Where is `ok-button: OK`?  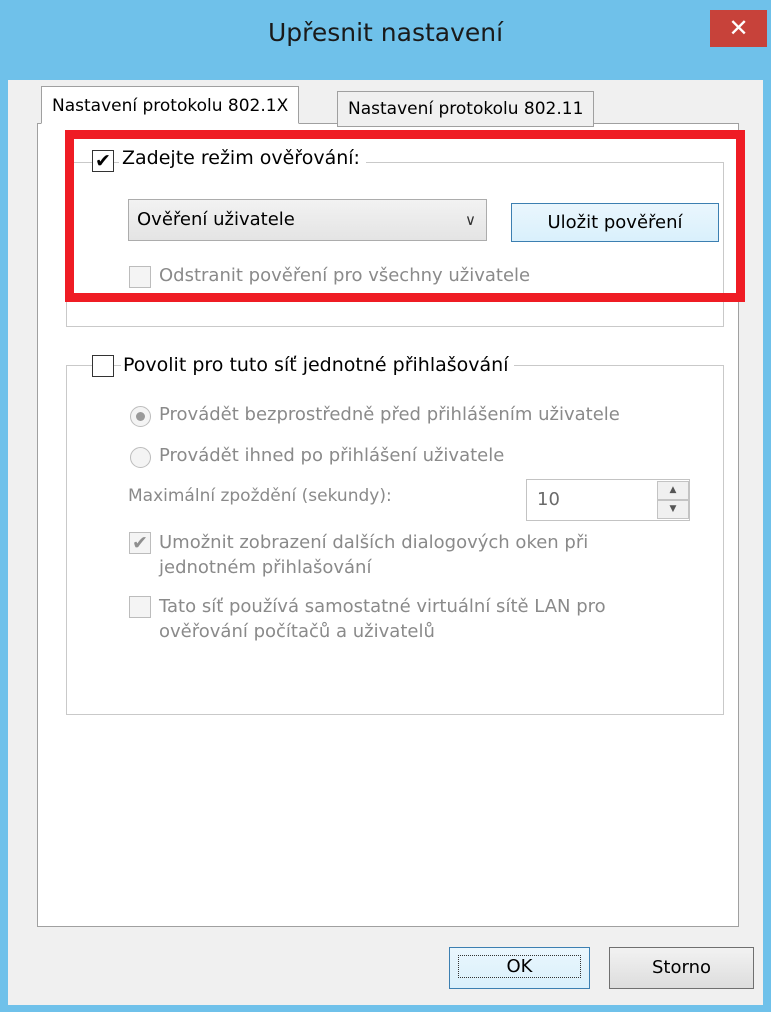
ok-button: OK is located at coordinates (519, 968).